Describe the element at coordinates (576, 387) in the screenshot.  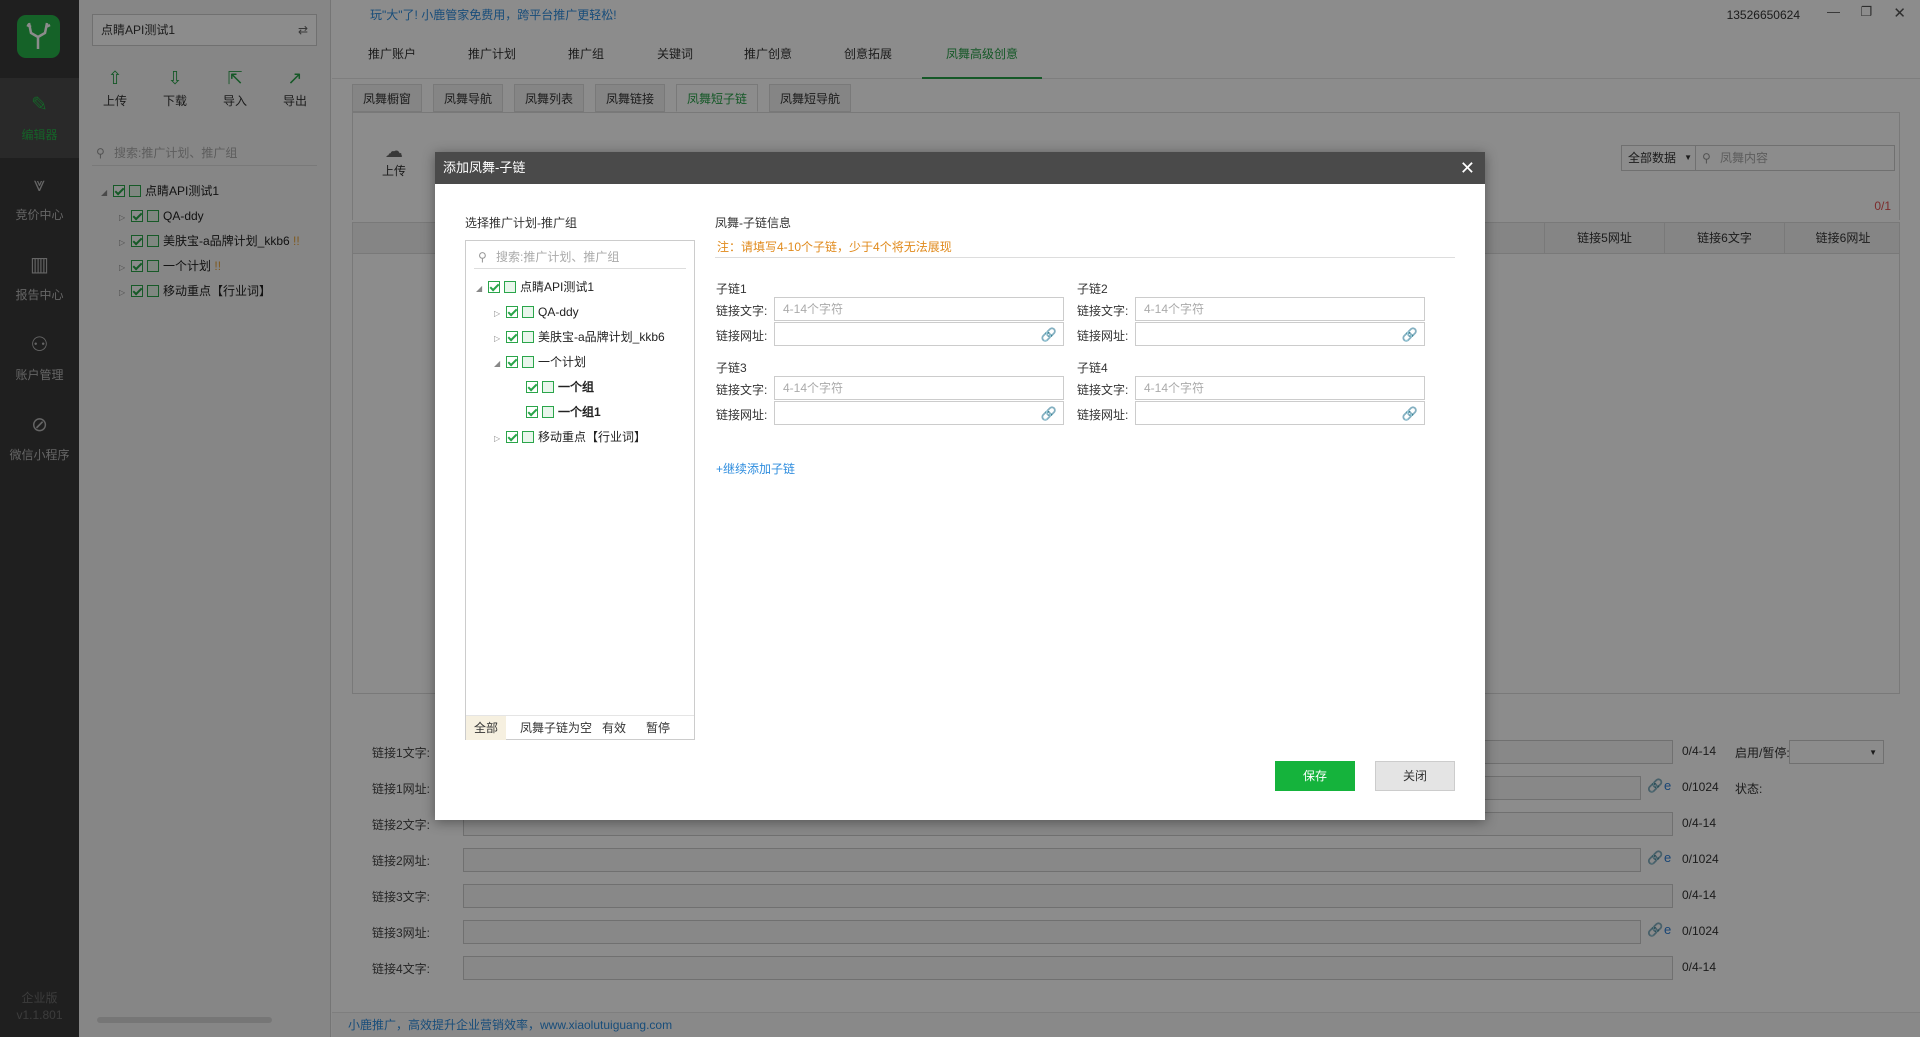
I see `tree-label: 一个组` at that location.